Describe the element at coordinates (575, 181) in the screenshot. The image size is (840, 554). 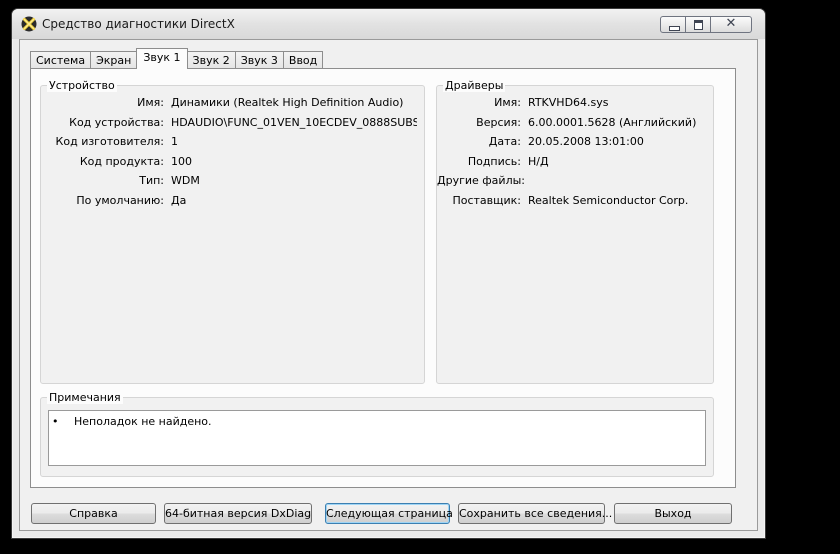
I see `driver-row-other-files: Другие файлы:` at that location.